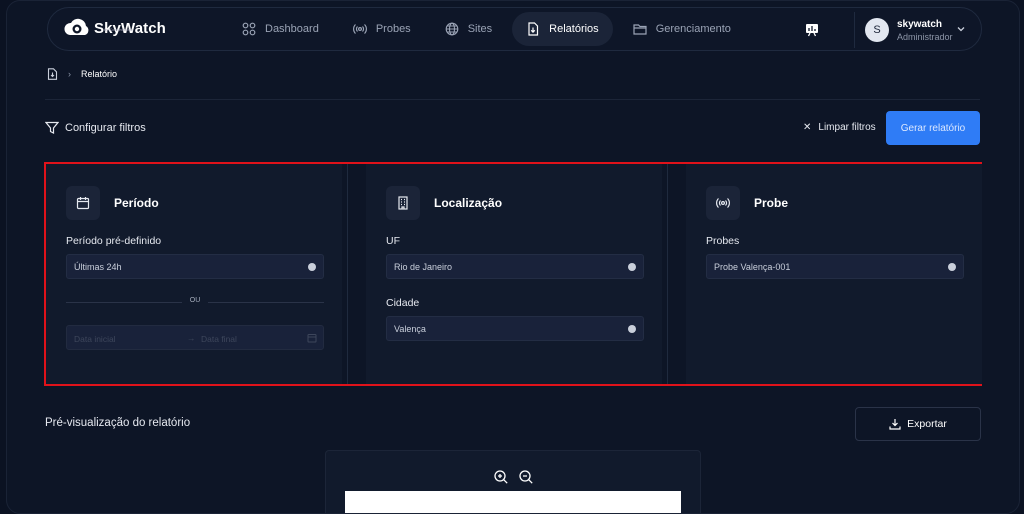 The width and height of the screenshot is (1024, 514). What do you see at coordinates (249, 29) in the screenshot?
I see `grid-icon` at bounding box center [249, 29].